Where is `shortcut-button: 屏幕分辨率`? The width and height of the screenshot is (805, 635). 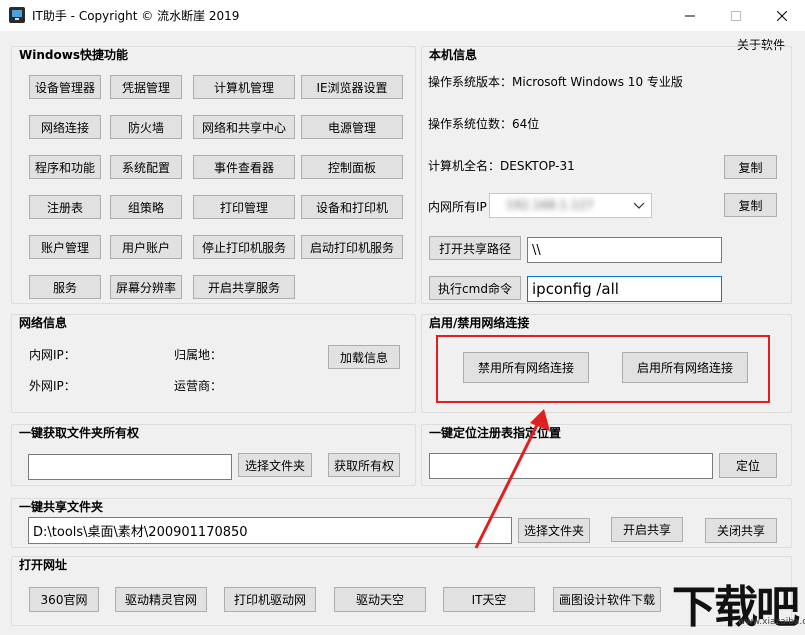
shortcut-button: 屏幕分辨率 is located at coordinates (146, 287).